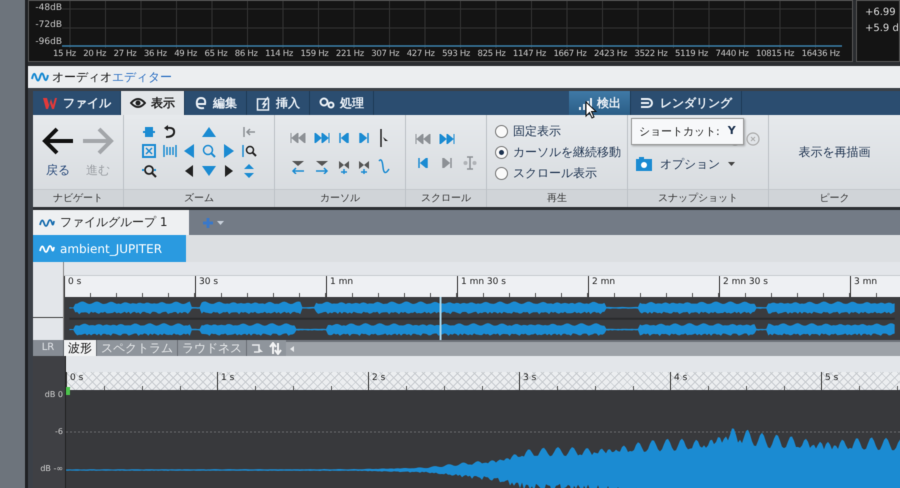  What do you see at coordinates (149, 171) in the screenshot?
I see `zoom-out-icon` at bounding box center [149, 171].